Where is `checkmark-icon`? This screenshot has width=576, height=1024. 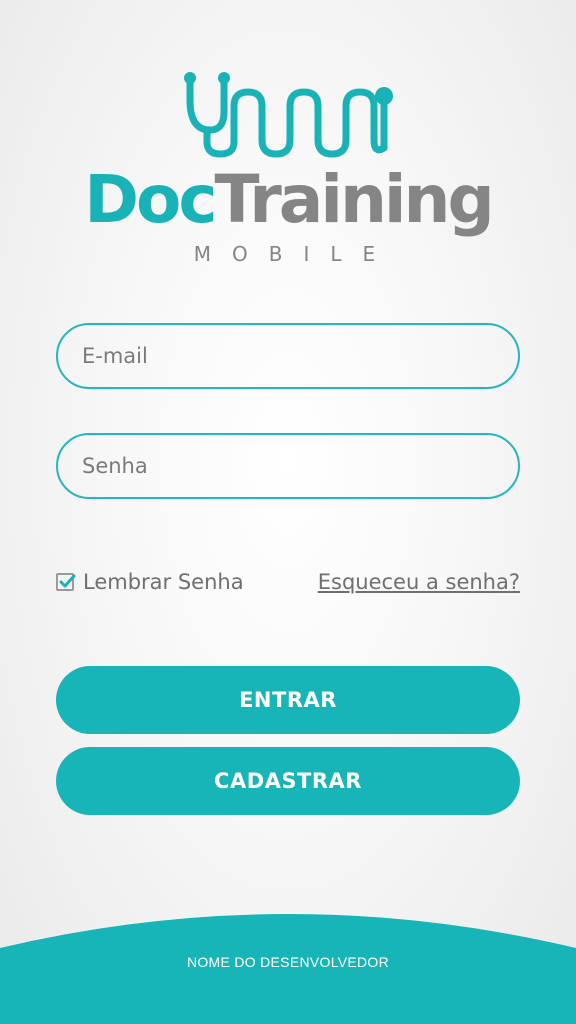
checkmark-icon is located at coordinates (67, 581).